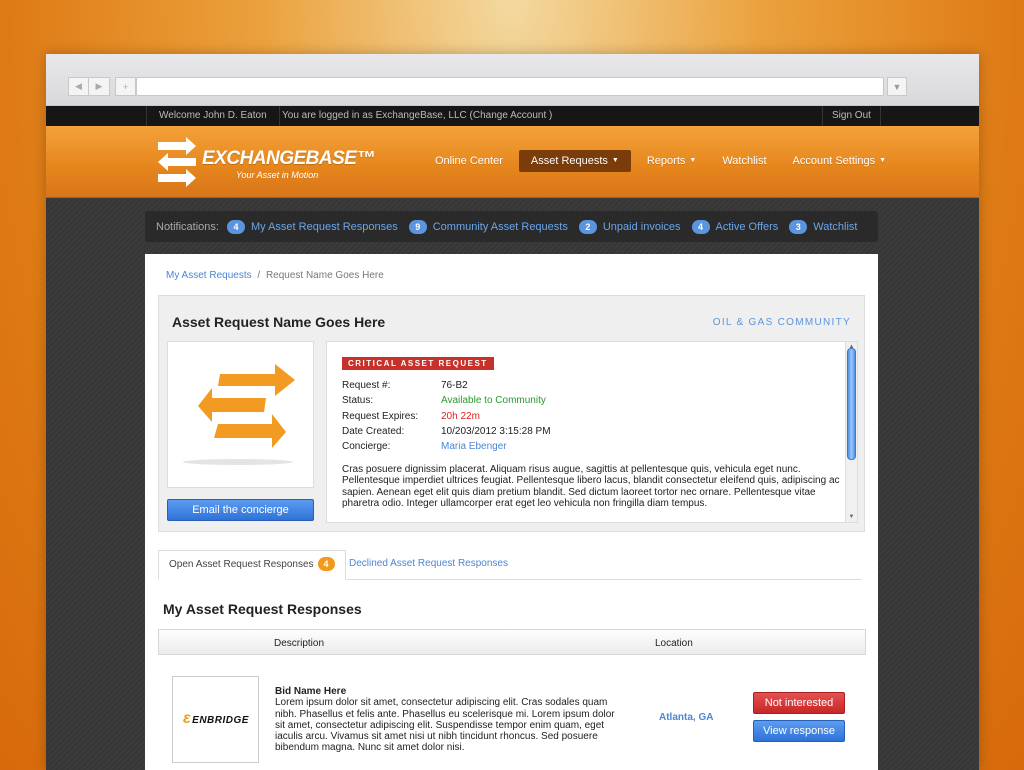  Describe the element at coordinates (187, 718) in the screenshot. I see `enbridge-e-icon: ε` at that location.